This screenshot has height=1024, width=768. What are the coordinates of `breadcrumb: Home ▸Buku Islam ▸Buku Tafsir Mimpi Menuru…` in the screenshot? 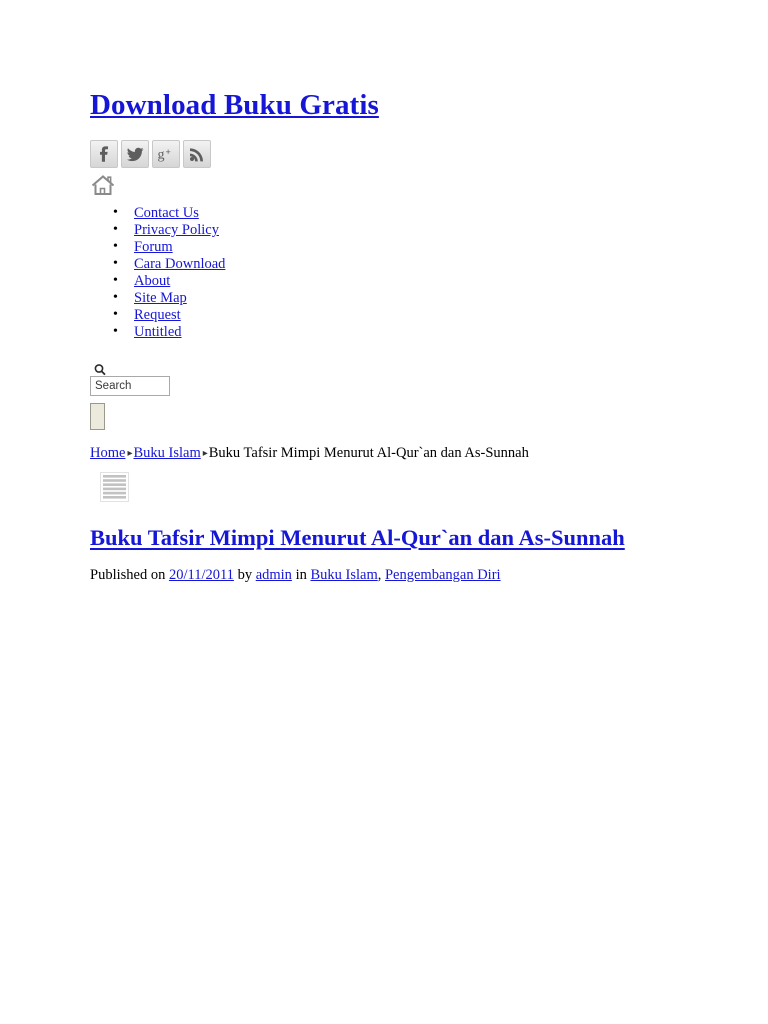 It's located at (390, 454).